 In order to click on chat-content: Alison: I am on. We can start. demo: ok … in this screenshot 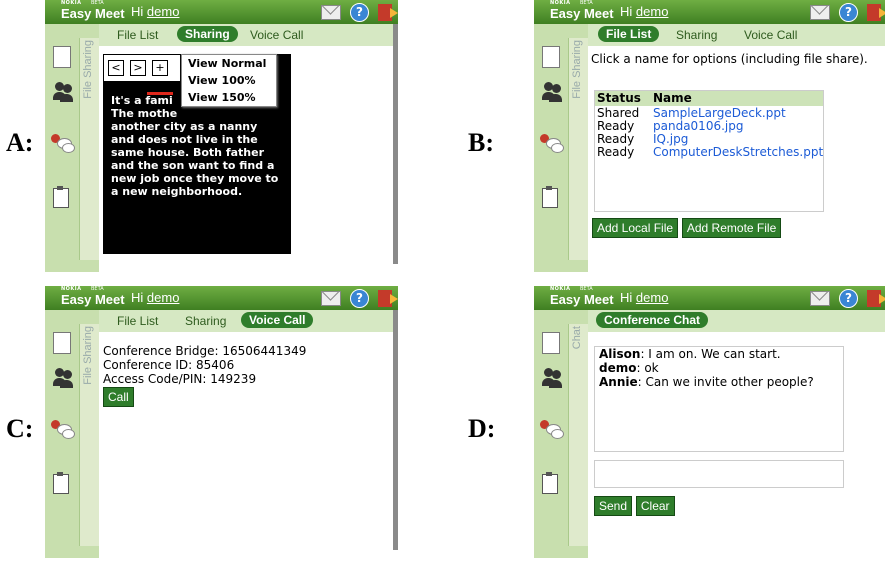, I will do `click(736, 445)`.